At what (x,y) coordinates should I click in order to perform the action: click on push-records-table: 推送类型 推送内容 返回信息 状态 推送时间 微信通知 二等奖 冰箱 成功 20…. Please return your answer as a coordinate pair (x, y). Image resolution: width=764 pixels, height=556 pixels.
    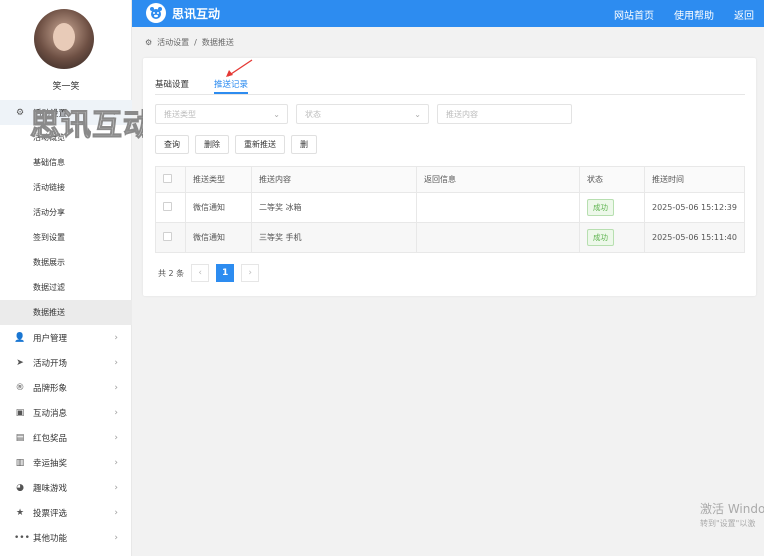
    Looking at the image, I should click on (450, 209).